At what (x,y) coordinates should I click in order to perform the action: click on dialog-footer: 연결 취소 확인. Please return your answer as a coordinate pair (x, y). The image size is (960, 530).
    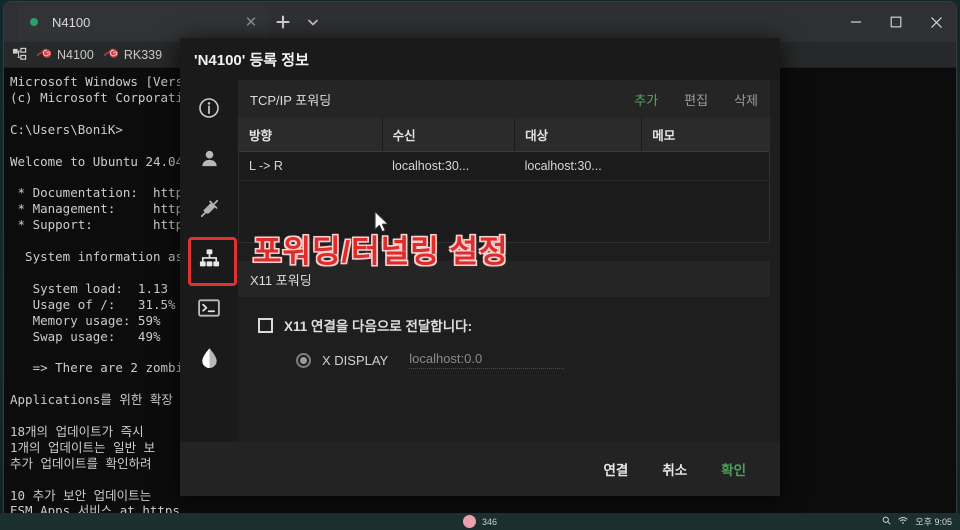
    Looking at the image, I should click on (480, 469).